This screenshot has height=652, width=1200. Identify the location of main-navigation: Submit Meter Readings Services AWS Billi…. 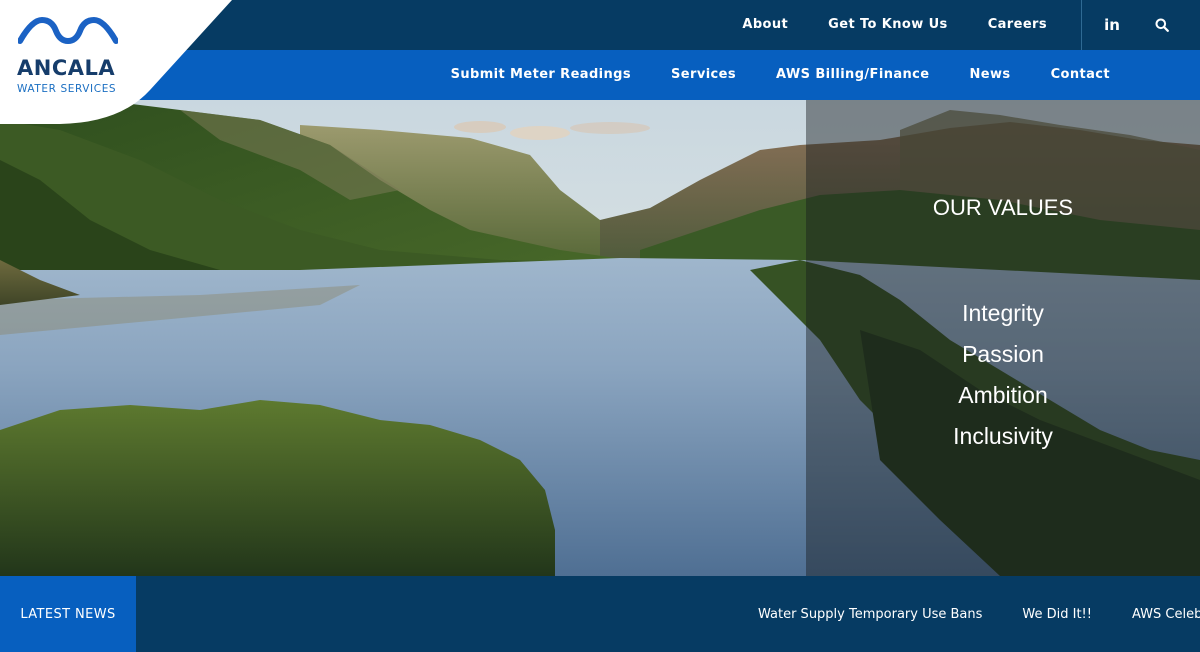
(780, 75).